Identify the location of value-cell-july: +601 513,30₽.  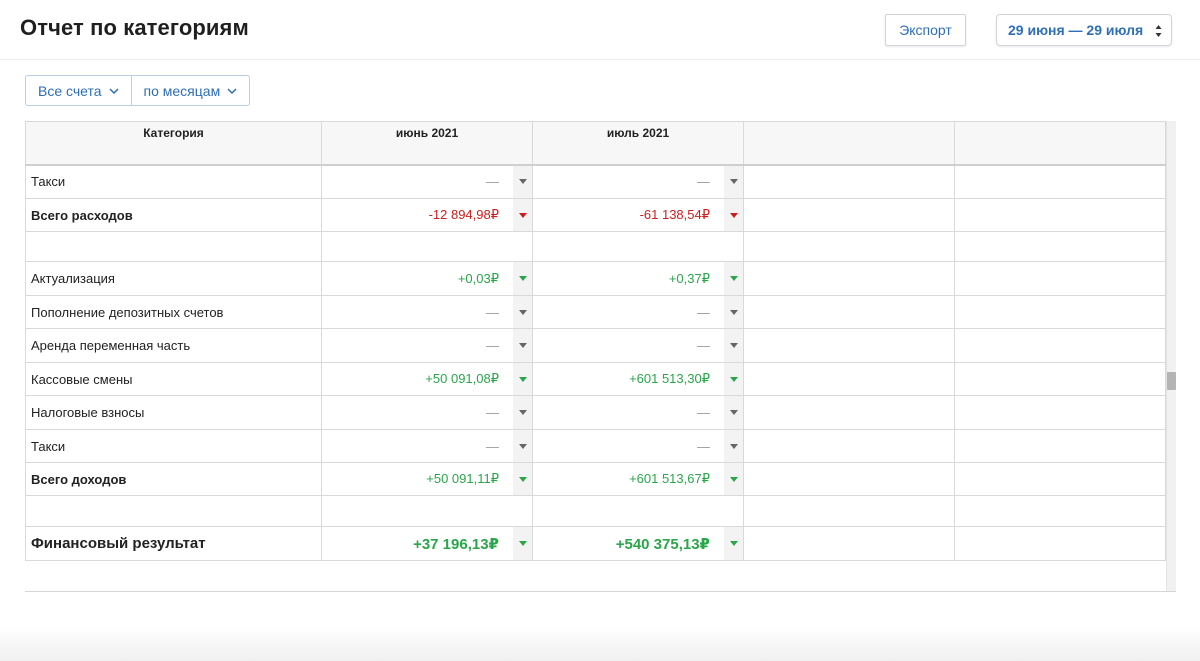
(638, 379).